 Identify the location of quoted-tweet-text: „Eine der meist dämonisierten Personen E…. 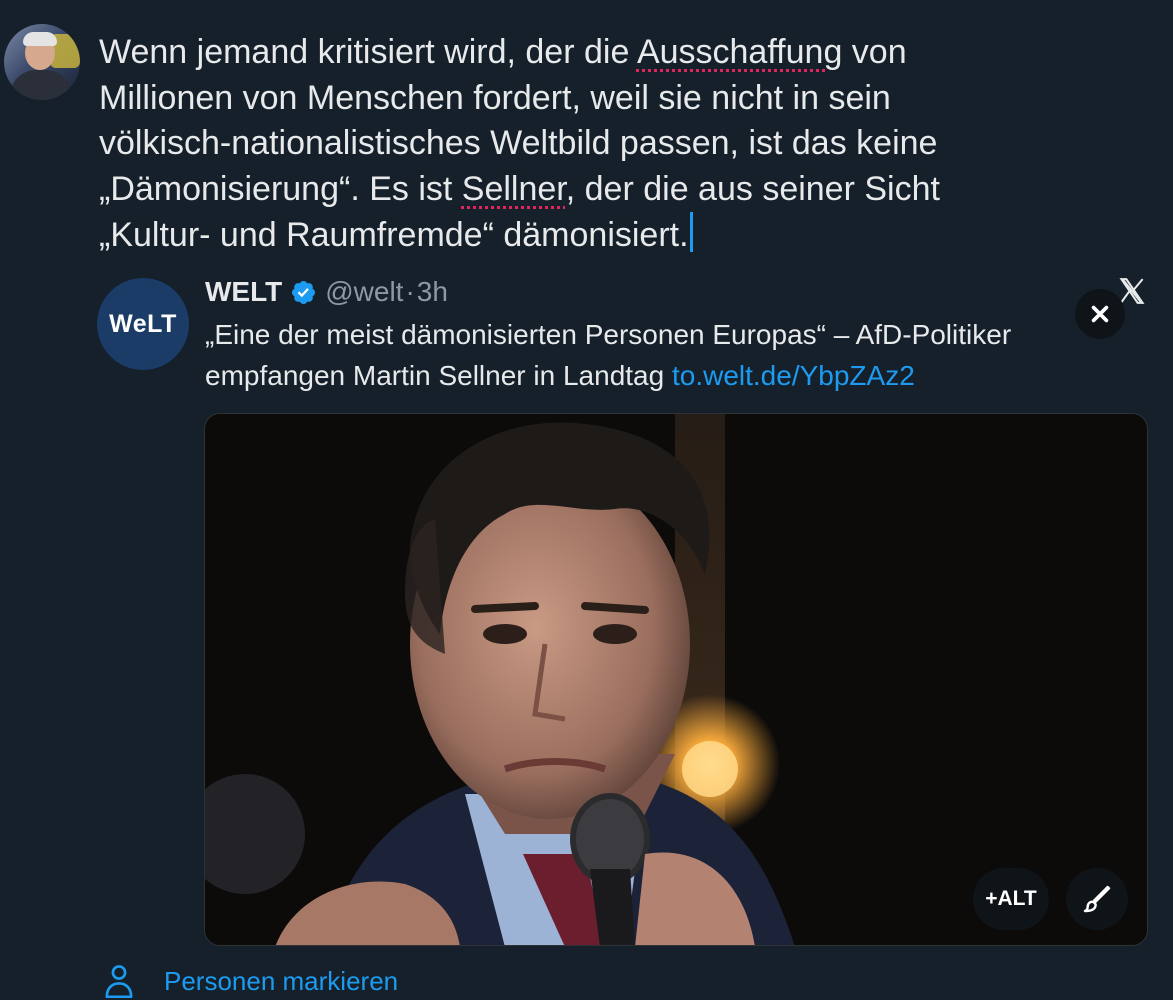
(655, 355).